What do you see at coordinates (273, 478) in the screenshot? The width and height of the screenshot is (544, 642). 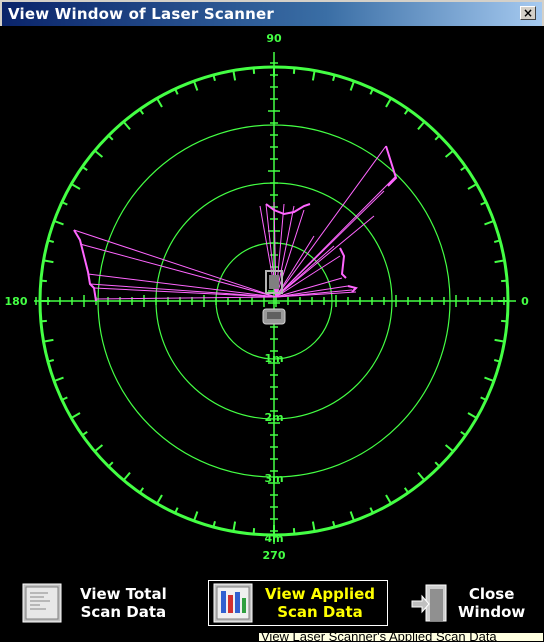 I see `range-label-3m: 3m` at bounding box center [273, 478].